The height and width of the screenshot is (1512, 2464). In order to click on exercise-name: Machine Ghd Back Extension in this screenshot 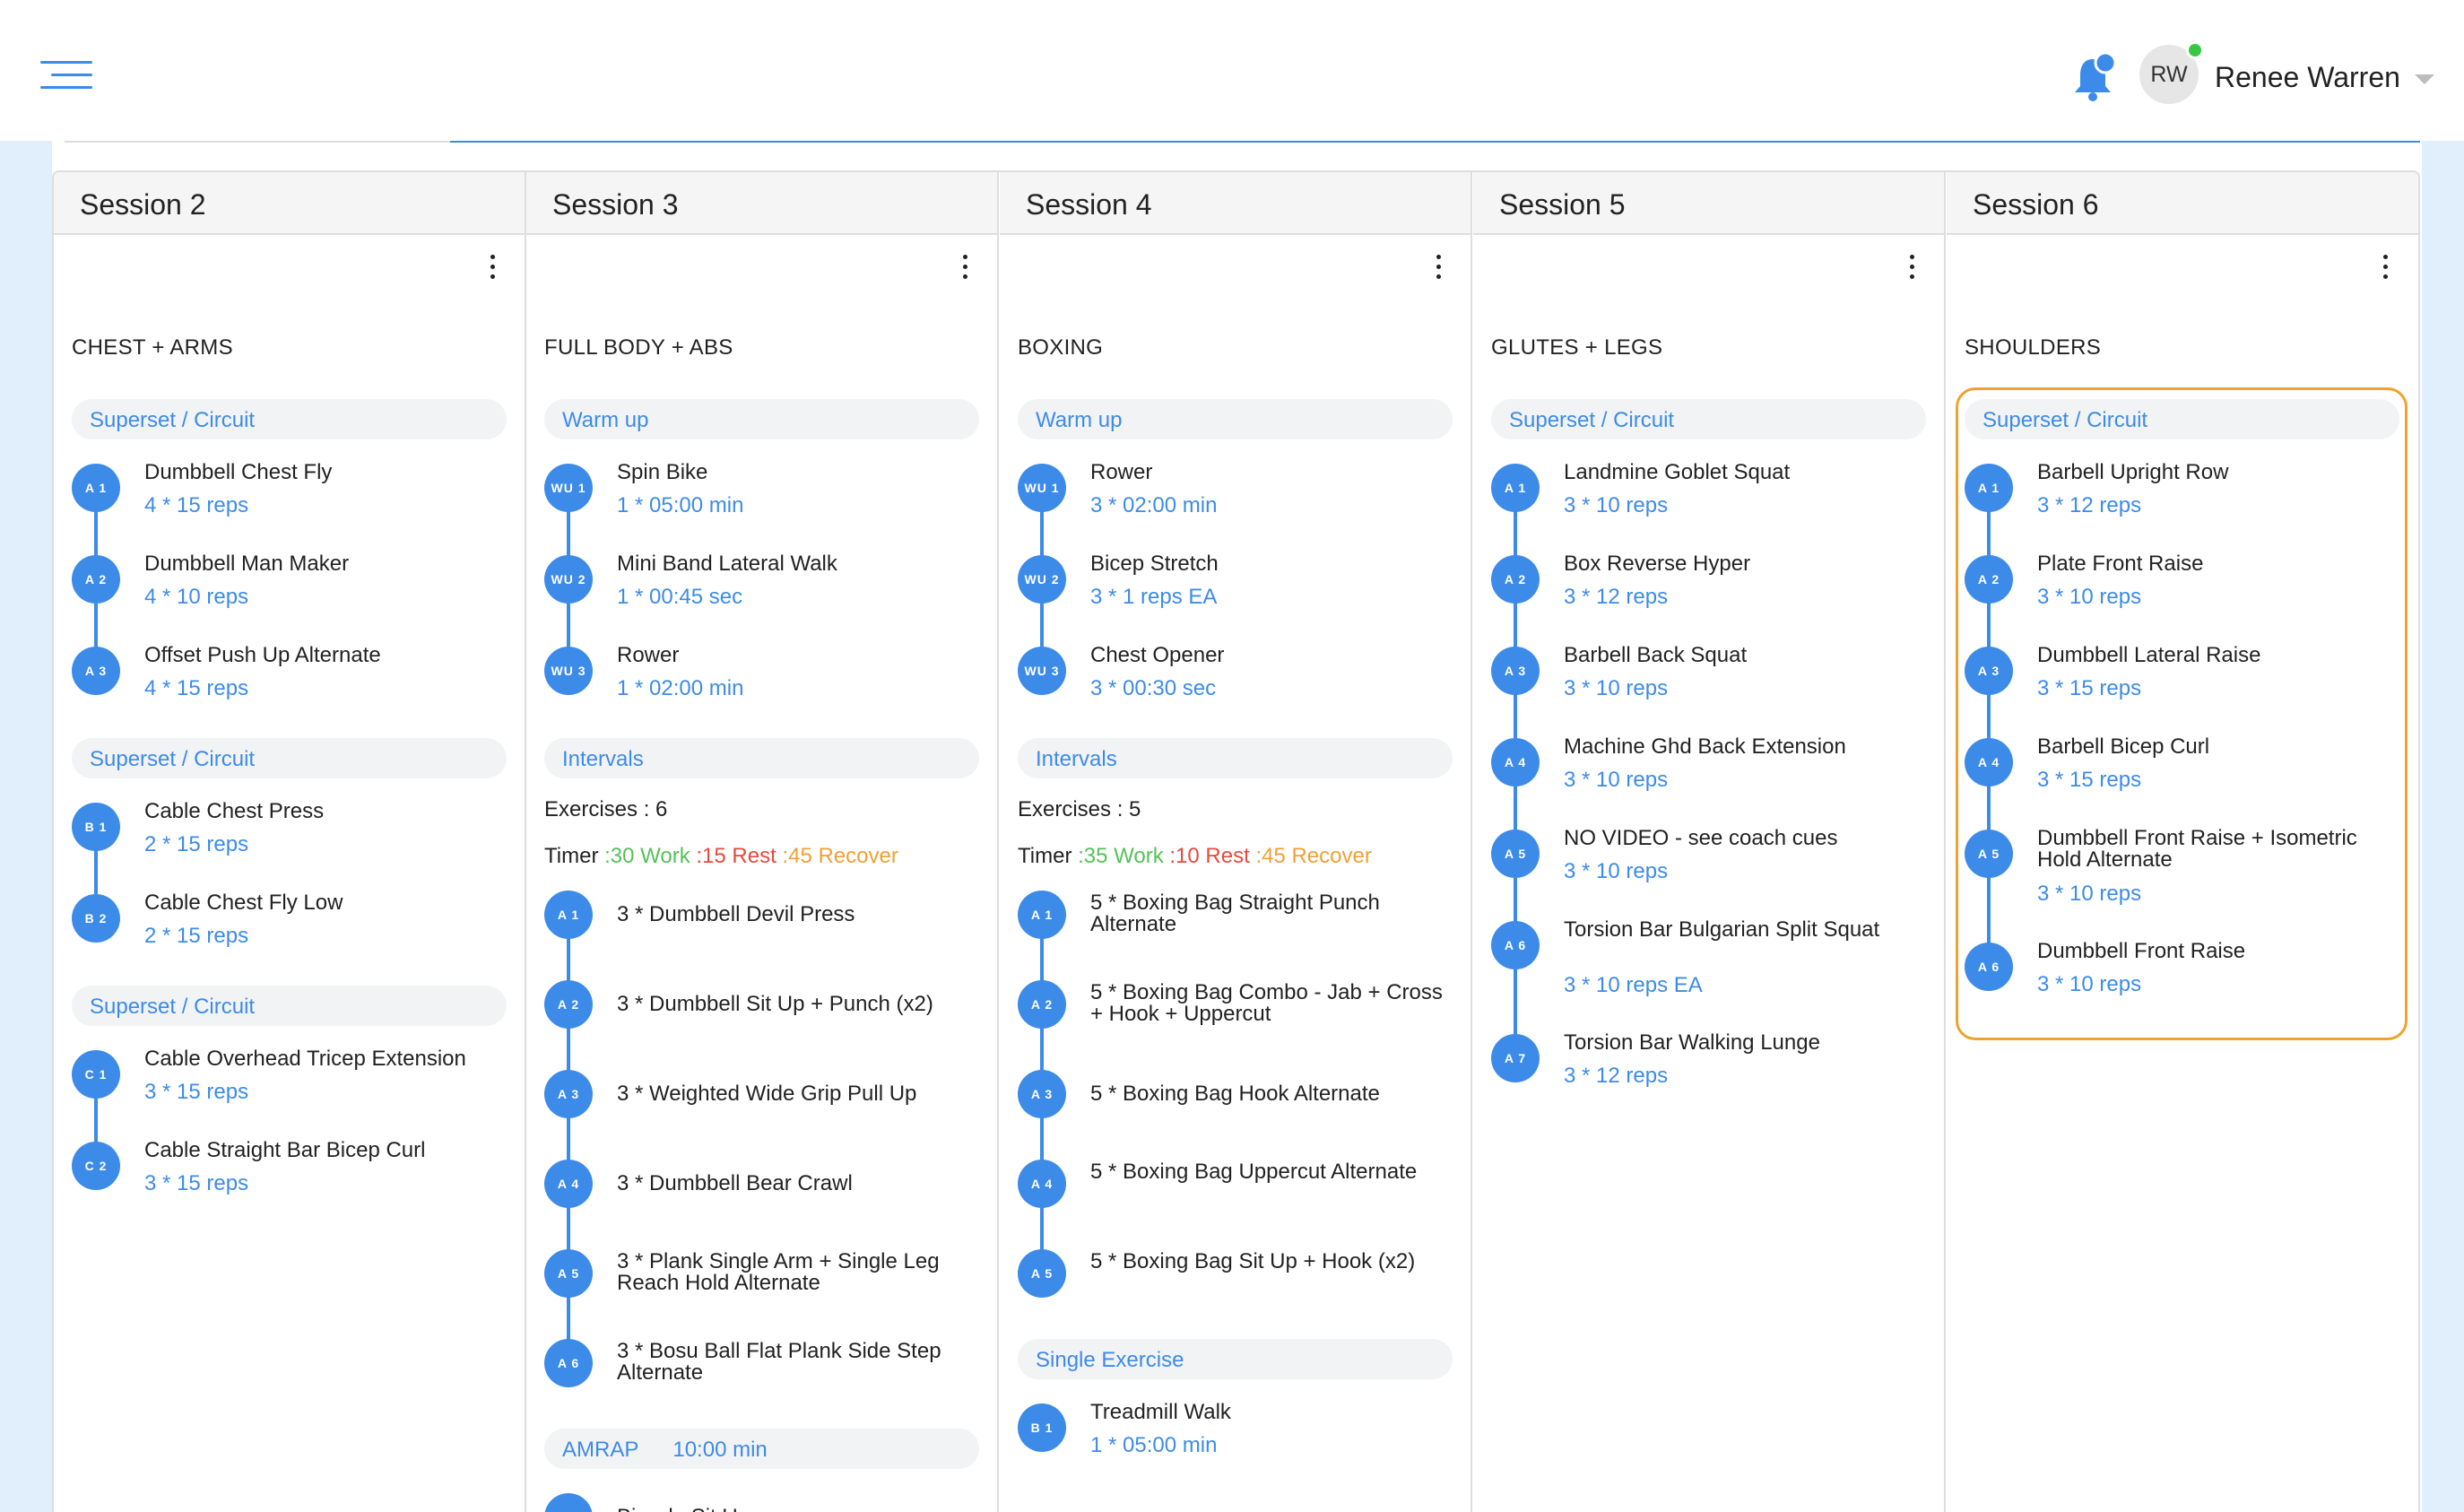, I will do `click(1747, 747)`.